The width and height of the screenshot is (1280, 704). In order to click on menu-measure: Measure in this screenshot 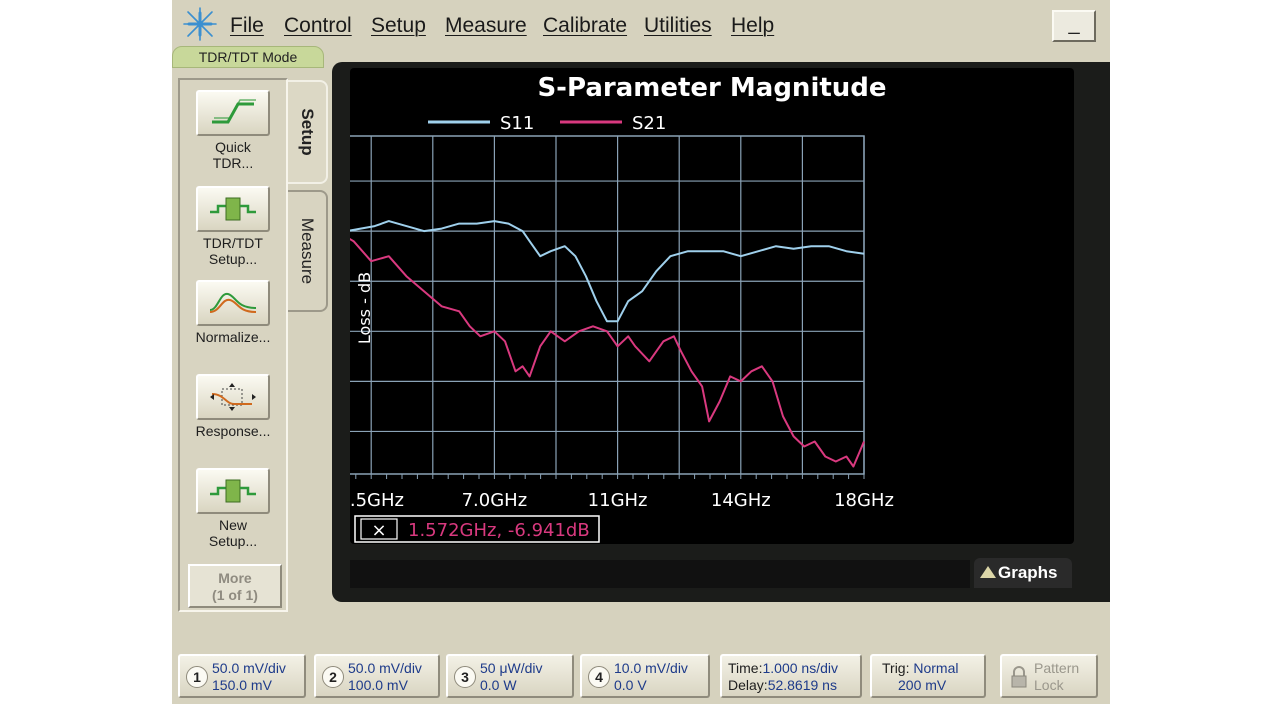, I will do `click(486, 26)`.